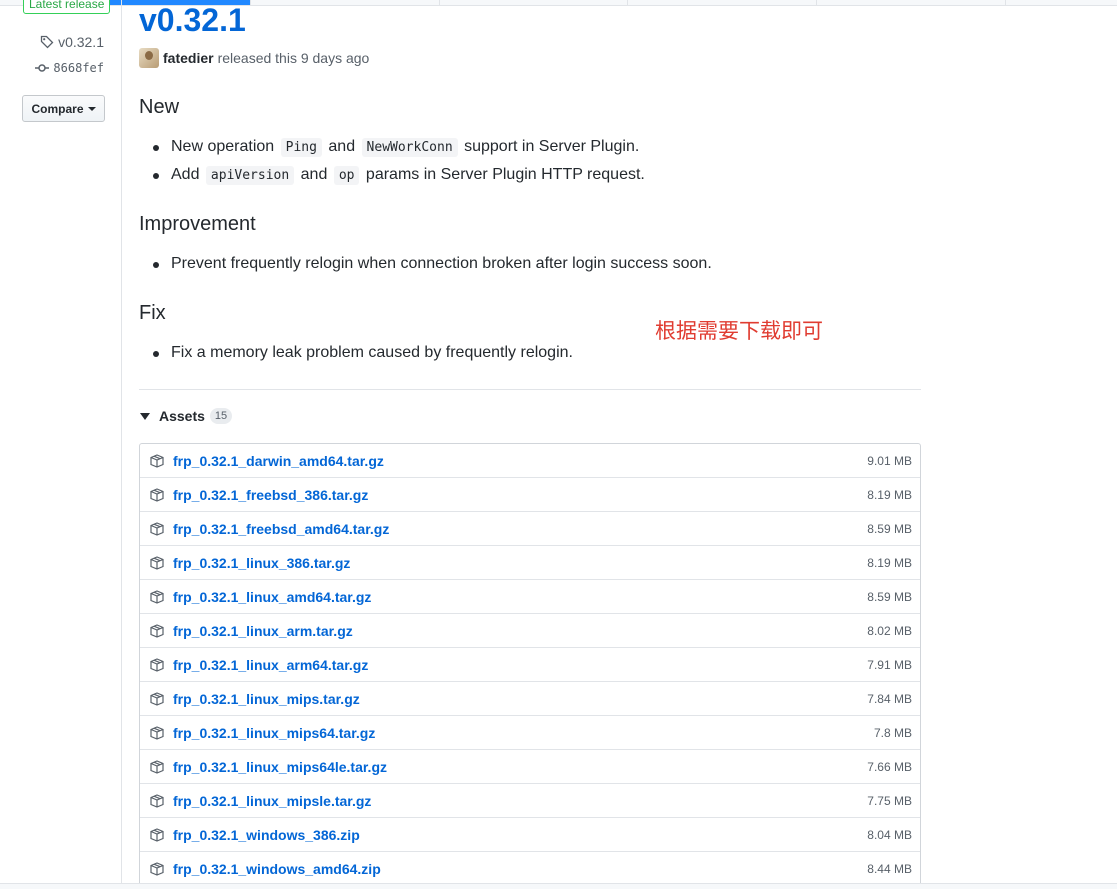 The width and height of the screenshot is (1117, 889). Describe the element at coordinates (520, 869) in the screenshot. I see `asset-download-link: frp_0.32.1_windows_amd64.zip` at that location.